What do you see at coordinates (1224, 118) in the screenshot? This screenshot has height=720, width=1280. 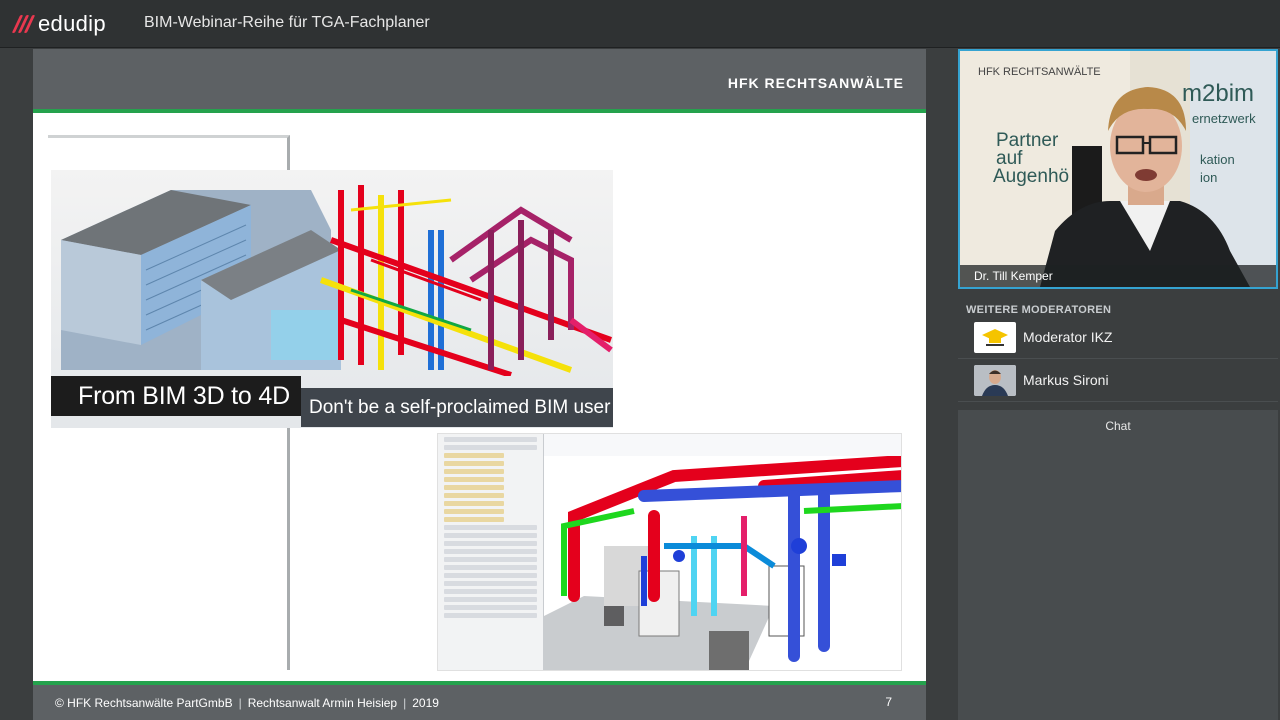 I see `backdrop-word: ernetzwerk` at bounding box center [1224, 118].